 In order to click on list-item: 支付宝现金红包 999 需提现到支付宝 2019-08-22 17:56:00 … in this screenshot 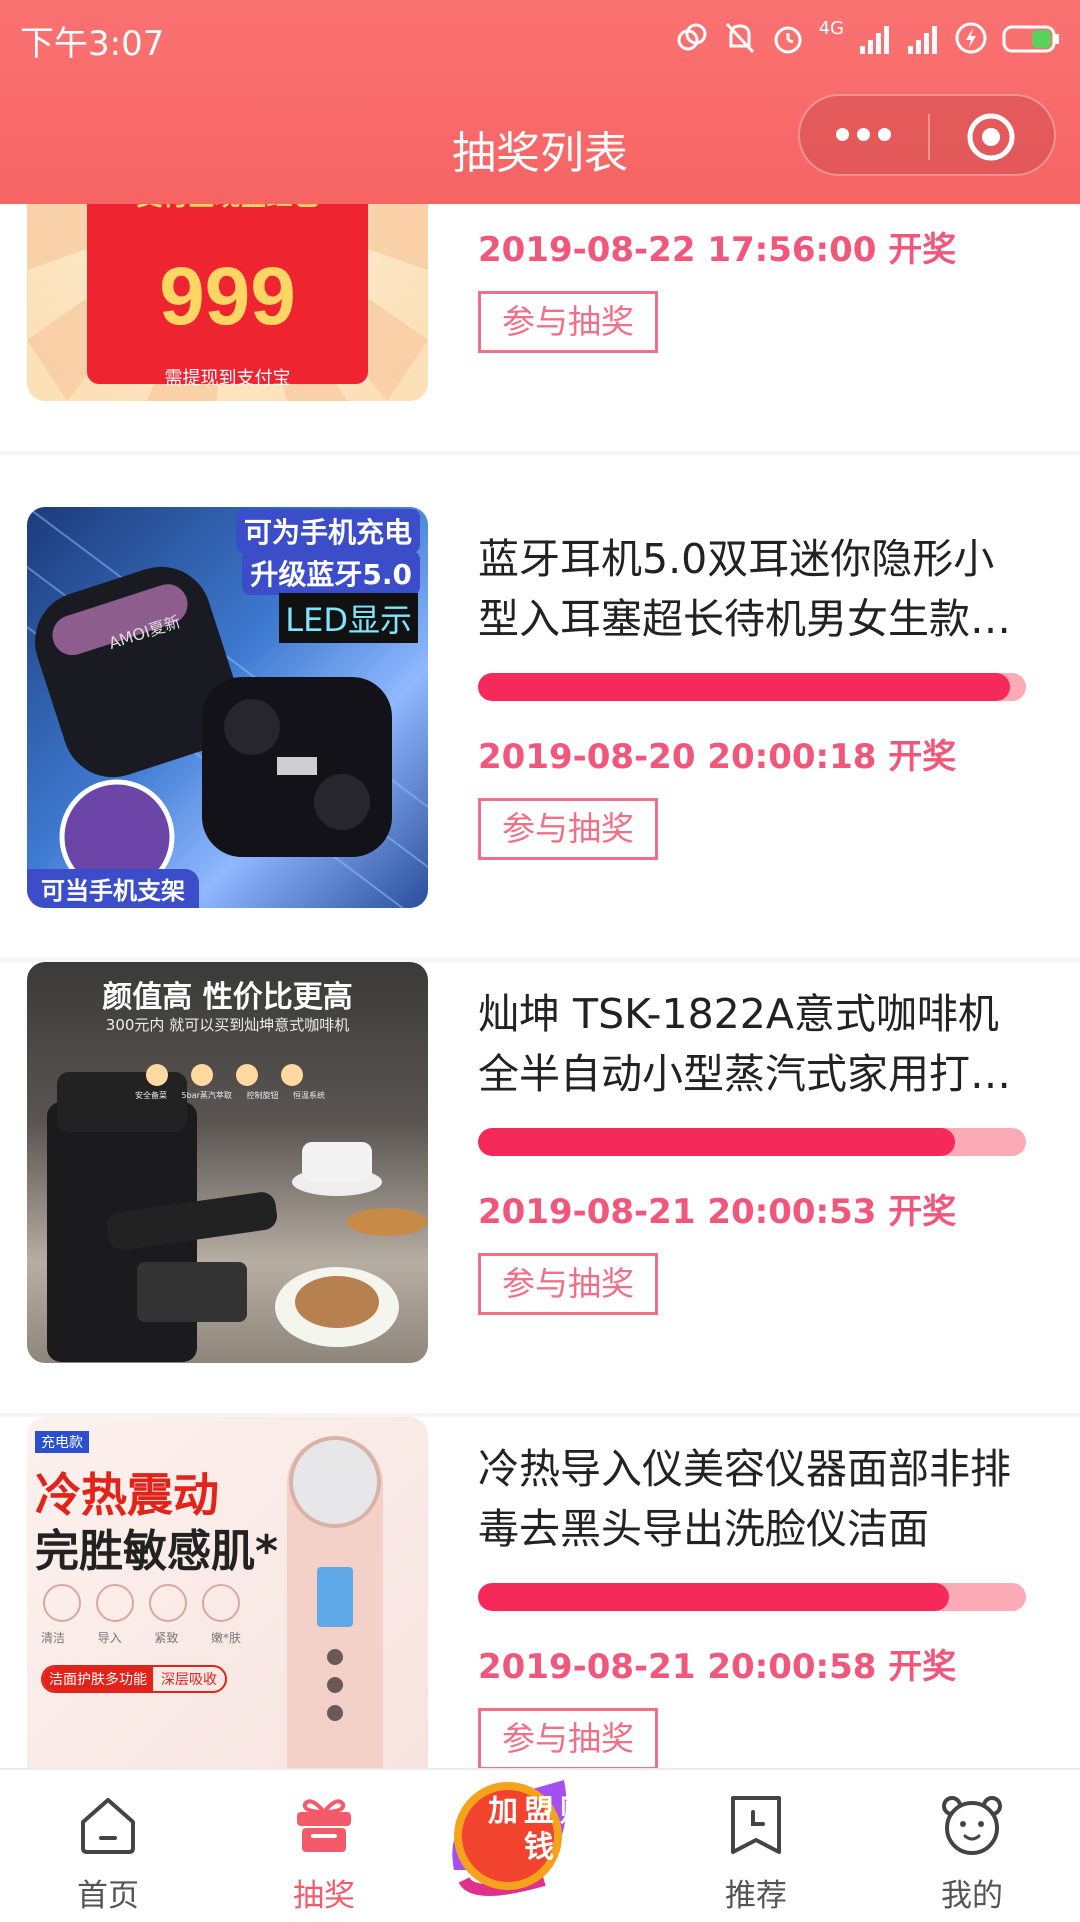, I will do `click(540, 329)`.